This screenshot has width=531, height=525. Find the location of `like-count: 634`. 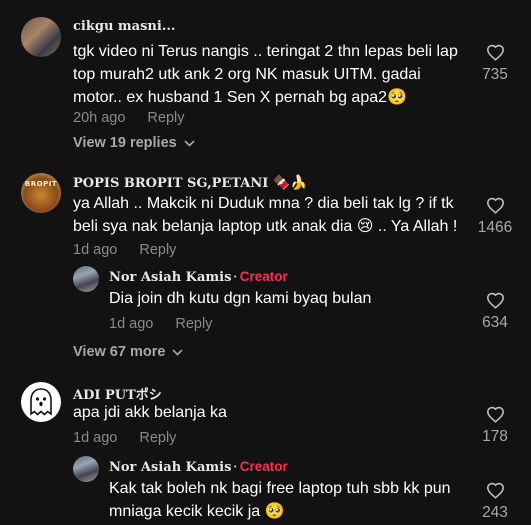

like-count: 634 is located at coordinates (495, 322).